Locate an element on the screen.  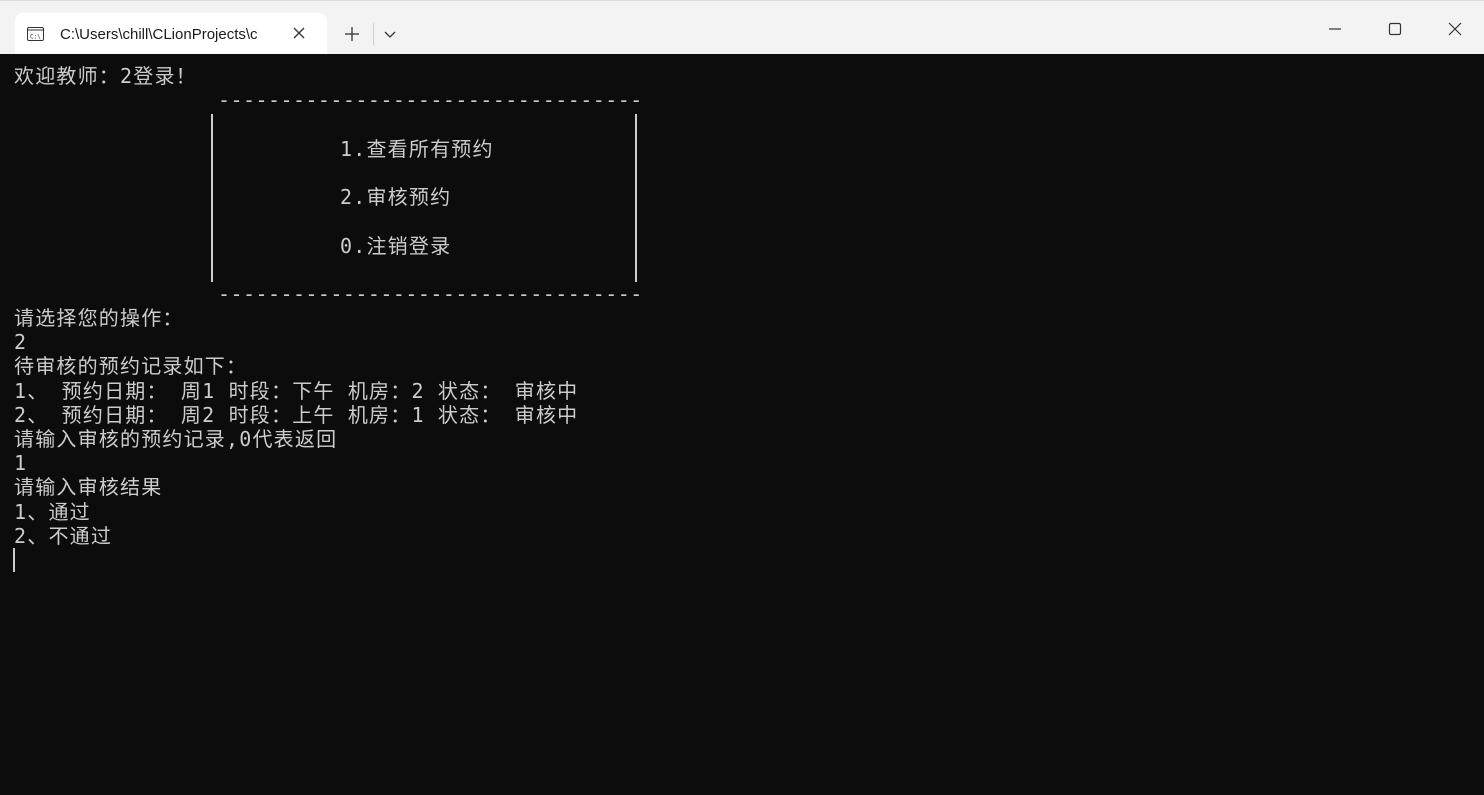
minimize-button is located at coordinates (1335, 29).